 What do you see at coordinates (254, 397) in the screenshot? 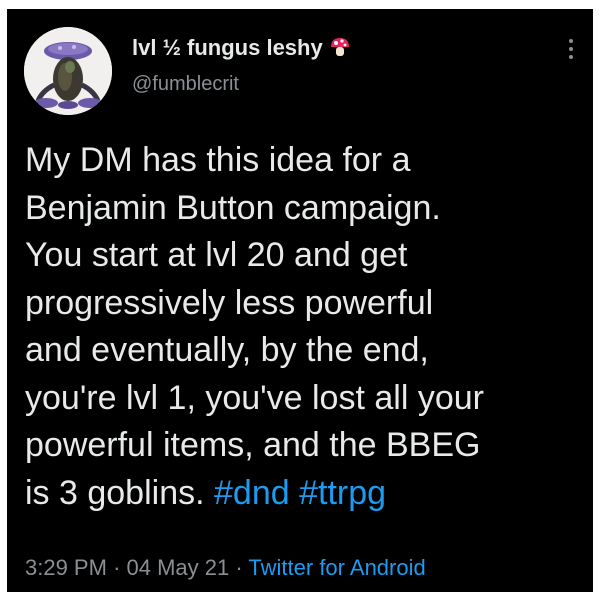
I see `tweet-line: you're lvl 1, you've lost all your` at bounding box center [254, 397].